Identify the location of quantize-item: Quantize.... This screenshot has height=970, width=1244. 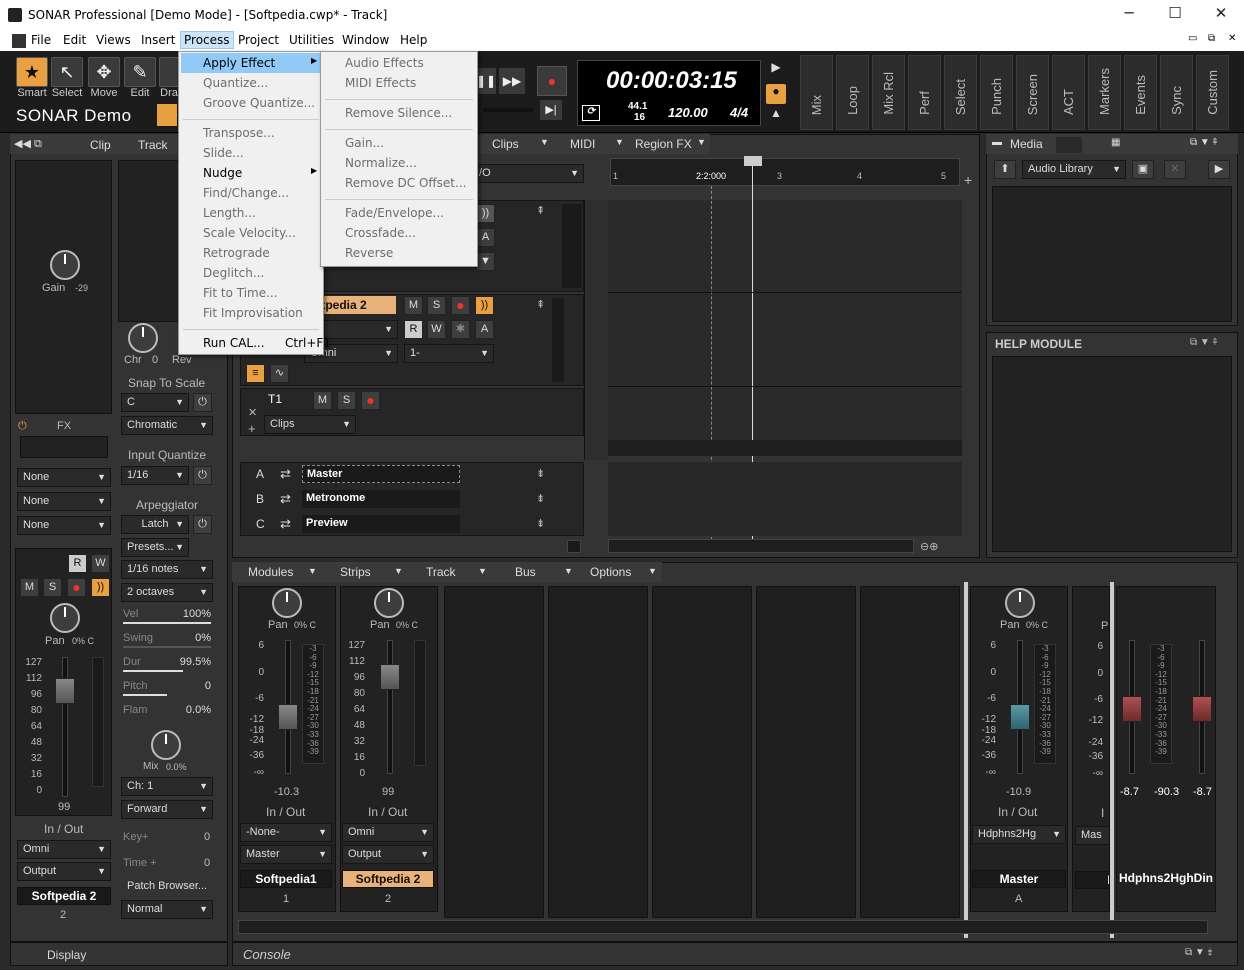
(235, 83).